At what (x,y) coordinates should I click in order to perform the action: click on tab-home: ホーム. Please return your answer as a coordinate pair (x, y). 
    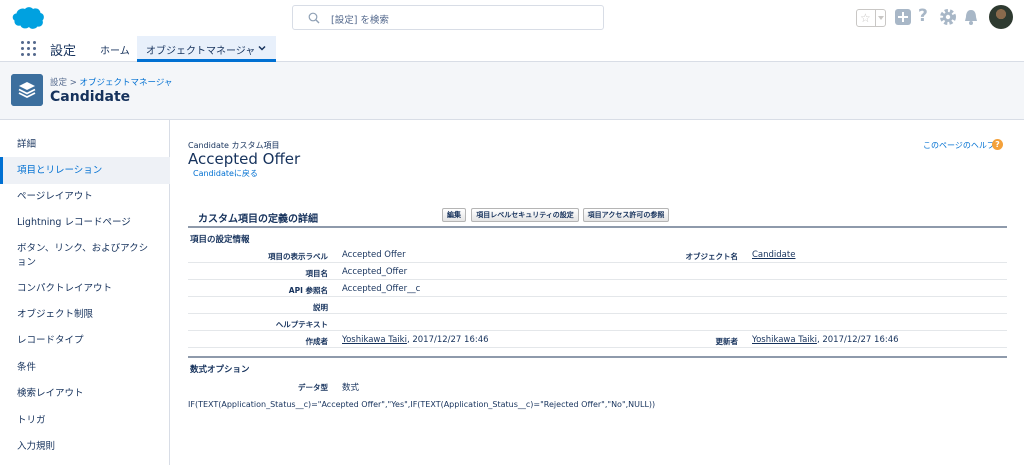
    Looking at the image, I should click on (115, 49).